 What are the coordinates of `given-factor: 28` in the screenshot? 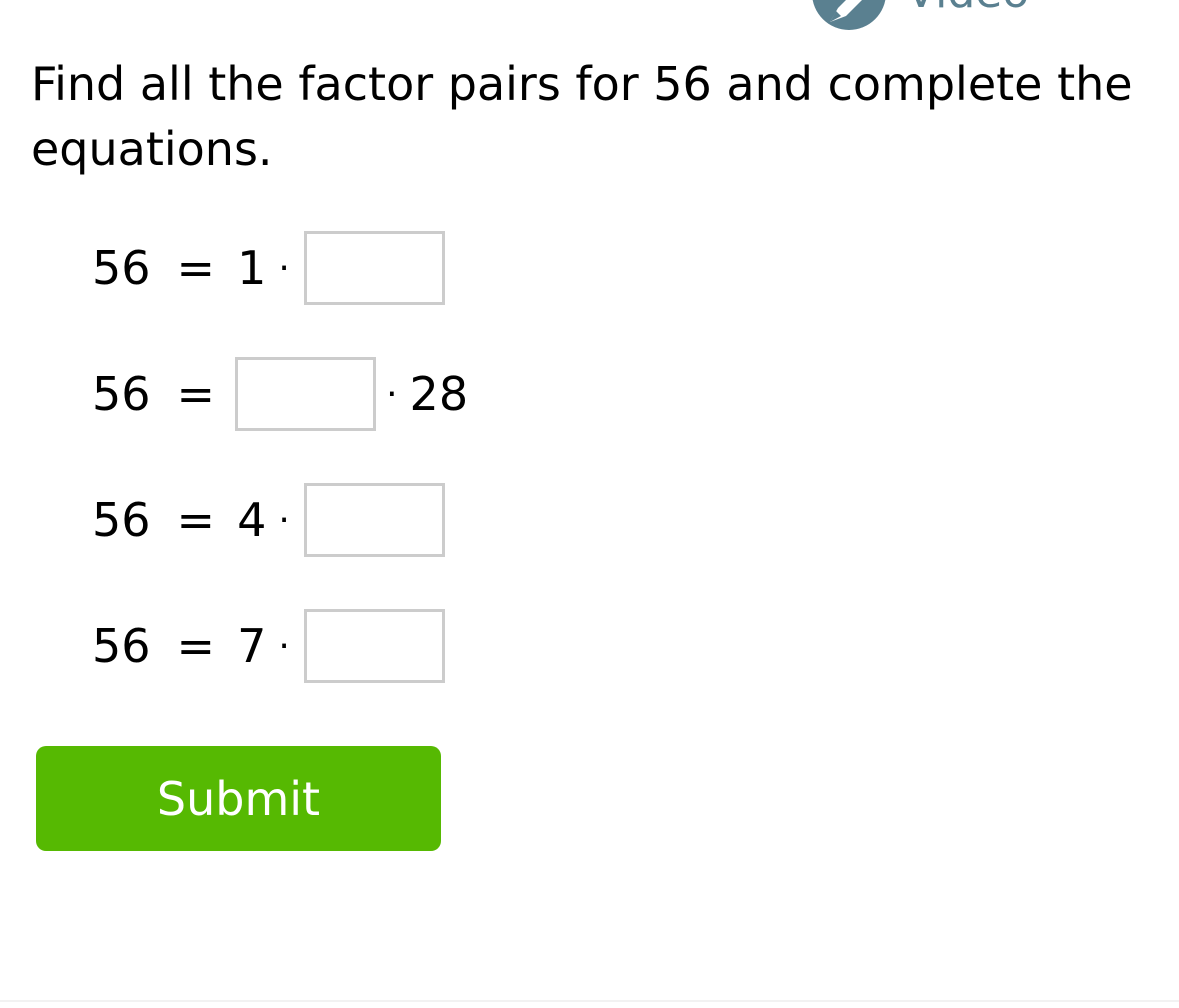 It's located at (439, 394).